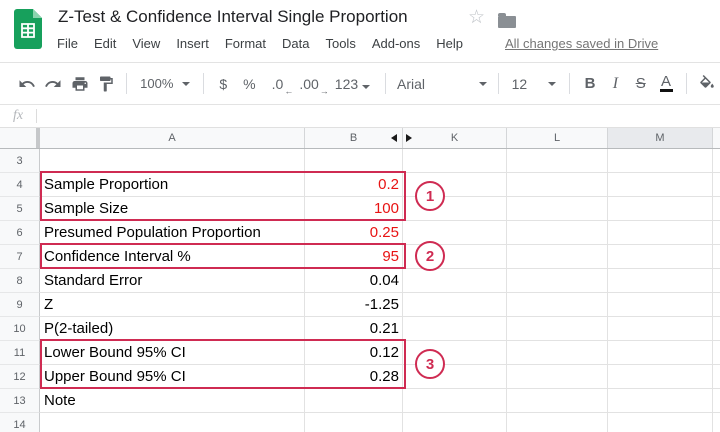 The width and height of the screenshot is (720, 432). Describe the element at coordinates (172, 281) in the screenshot. I see `cell-a8: Standard Error` at that location.